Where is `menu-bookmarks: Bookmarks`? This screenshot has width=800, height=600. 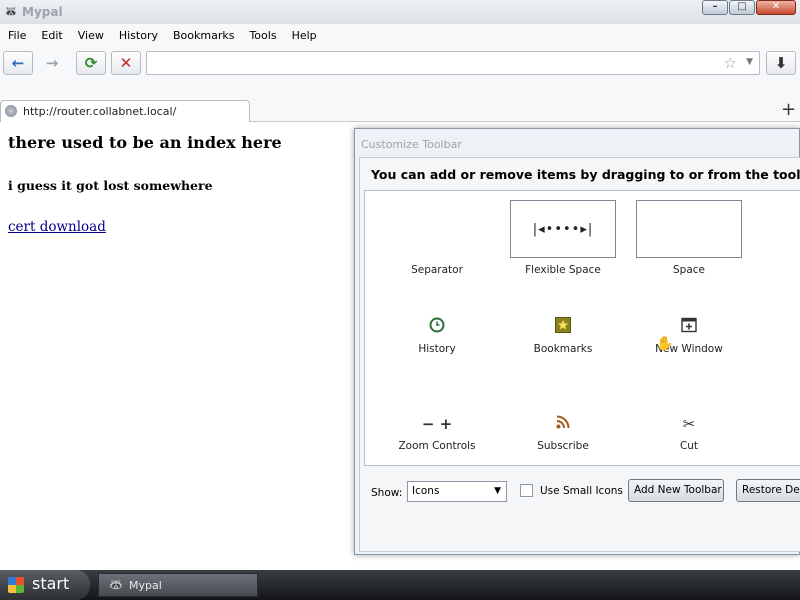
menu-bookmarks: Bookmarks is located at coordinates (203, 35).